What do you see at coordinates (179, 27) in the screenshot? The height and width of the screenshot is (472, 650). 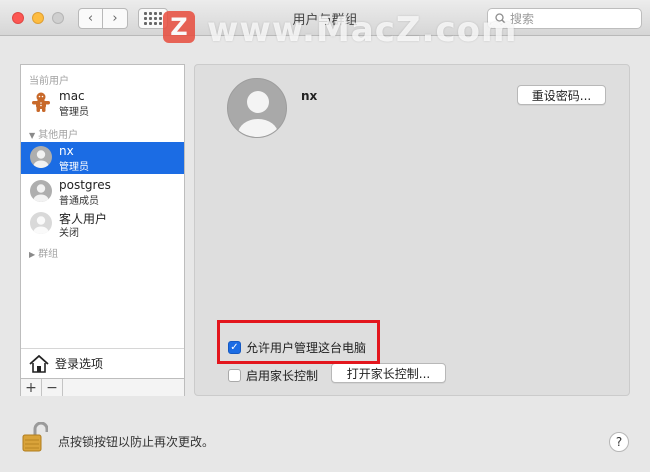 I see `watermark-logo: Z` at bounding box center [179, 27].